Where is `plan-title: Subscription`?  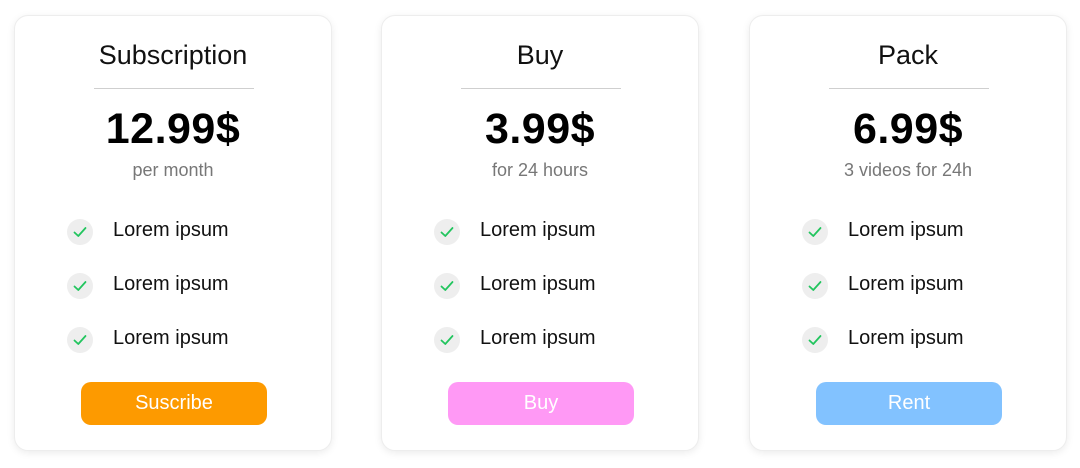
plan-title: Subscription is located at coordinates (173, 55).